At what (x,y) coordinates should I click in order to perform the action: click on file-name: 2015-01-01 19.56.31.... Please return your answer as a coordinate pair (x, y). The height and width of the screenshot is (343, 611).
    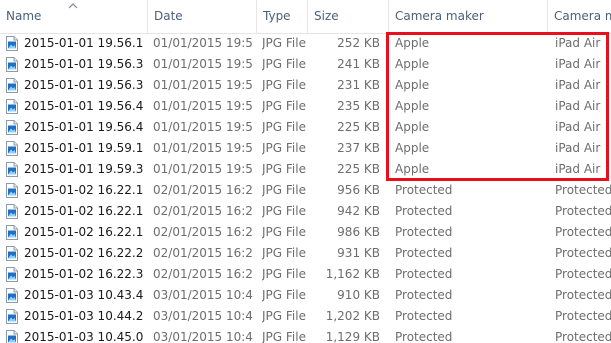
    Looking at the image, I should click on (84, 64).